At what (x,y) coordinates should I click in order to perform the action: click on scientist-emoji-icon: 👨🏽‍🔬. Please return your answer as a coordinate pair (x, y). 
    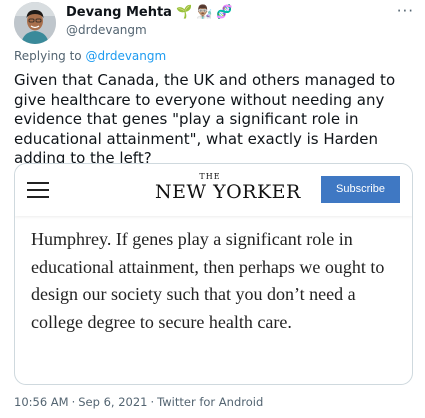
    Looking at the image, I should click on (204, 12).